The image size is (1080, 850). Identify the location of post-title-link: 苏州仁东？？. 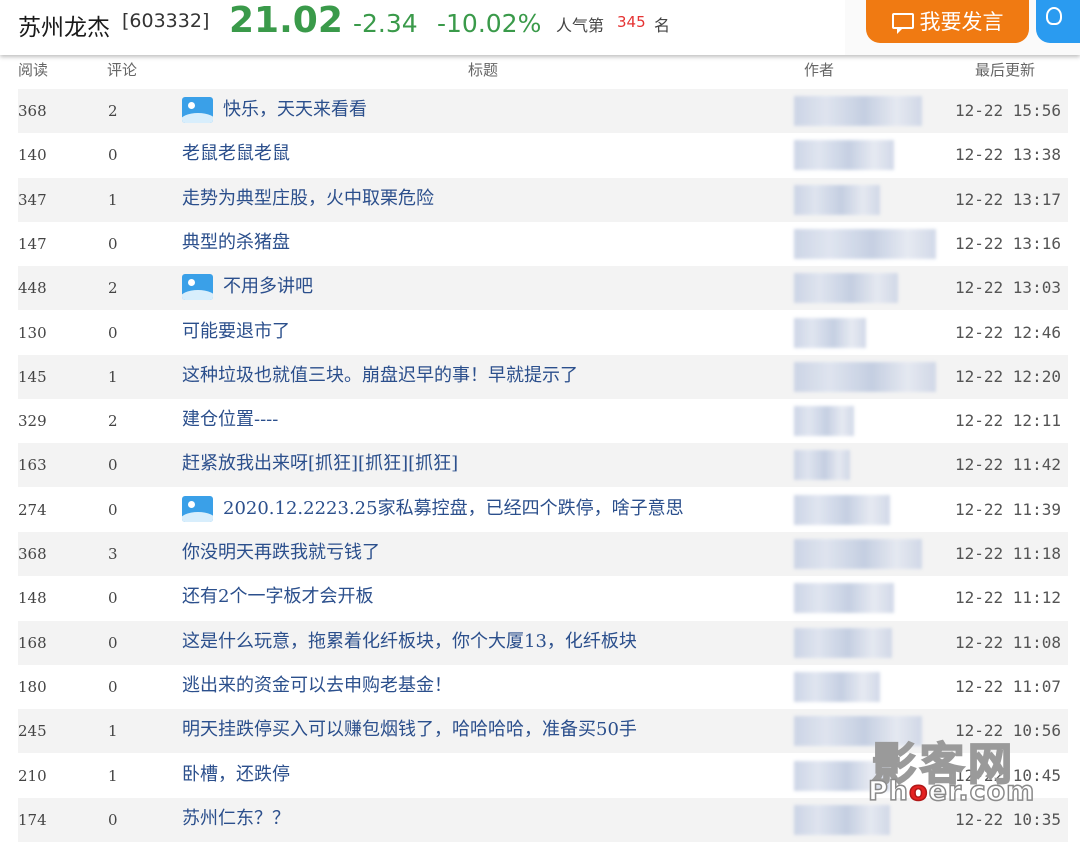
(236, 819).